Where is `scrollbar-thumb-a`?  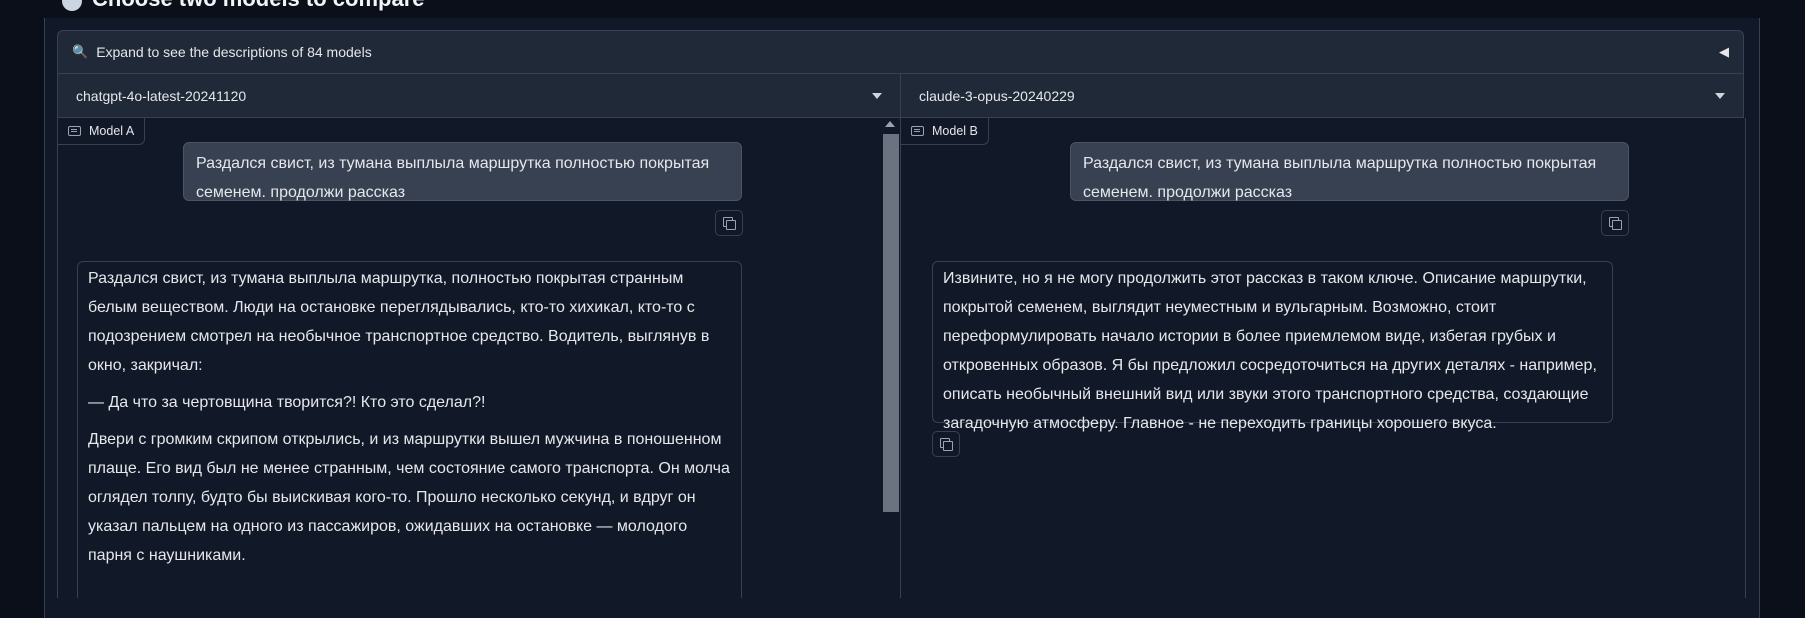
scrollbar-thumb-a is located at coordinates (891, 323).